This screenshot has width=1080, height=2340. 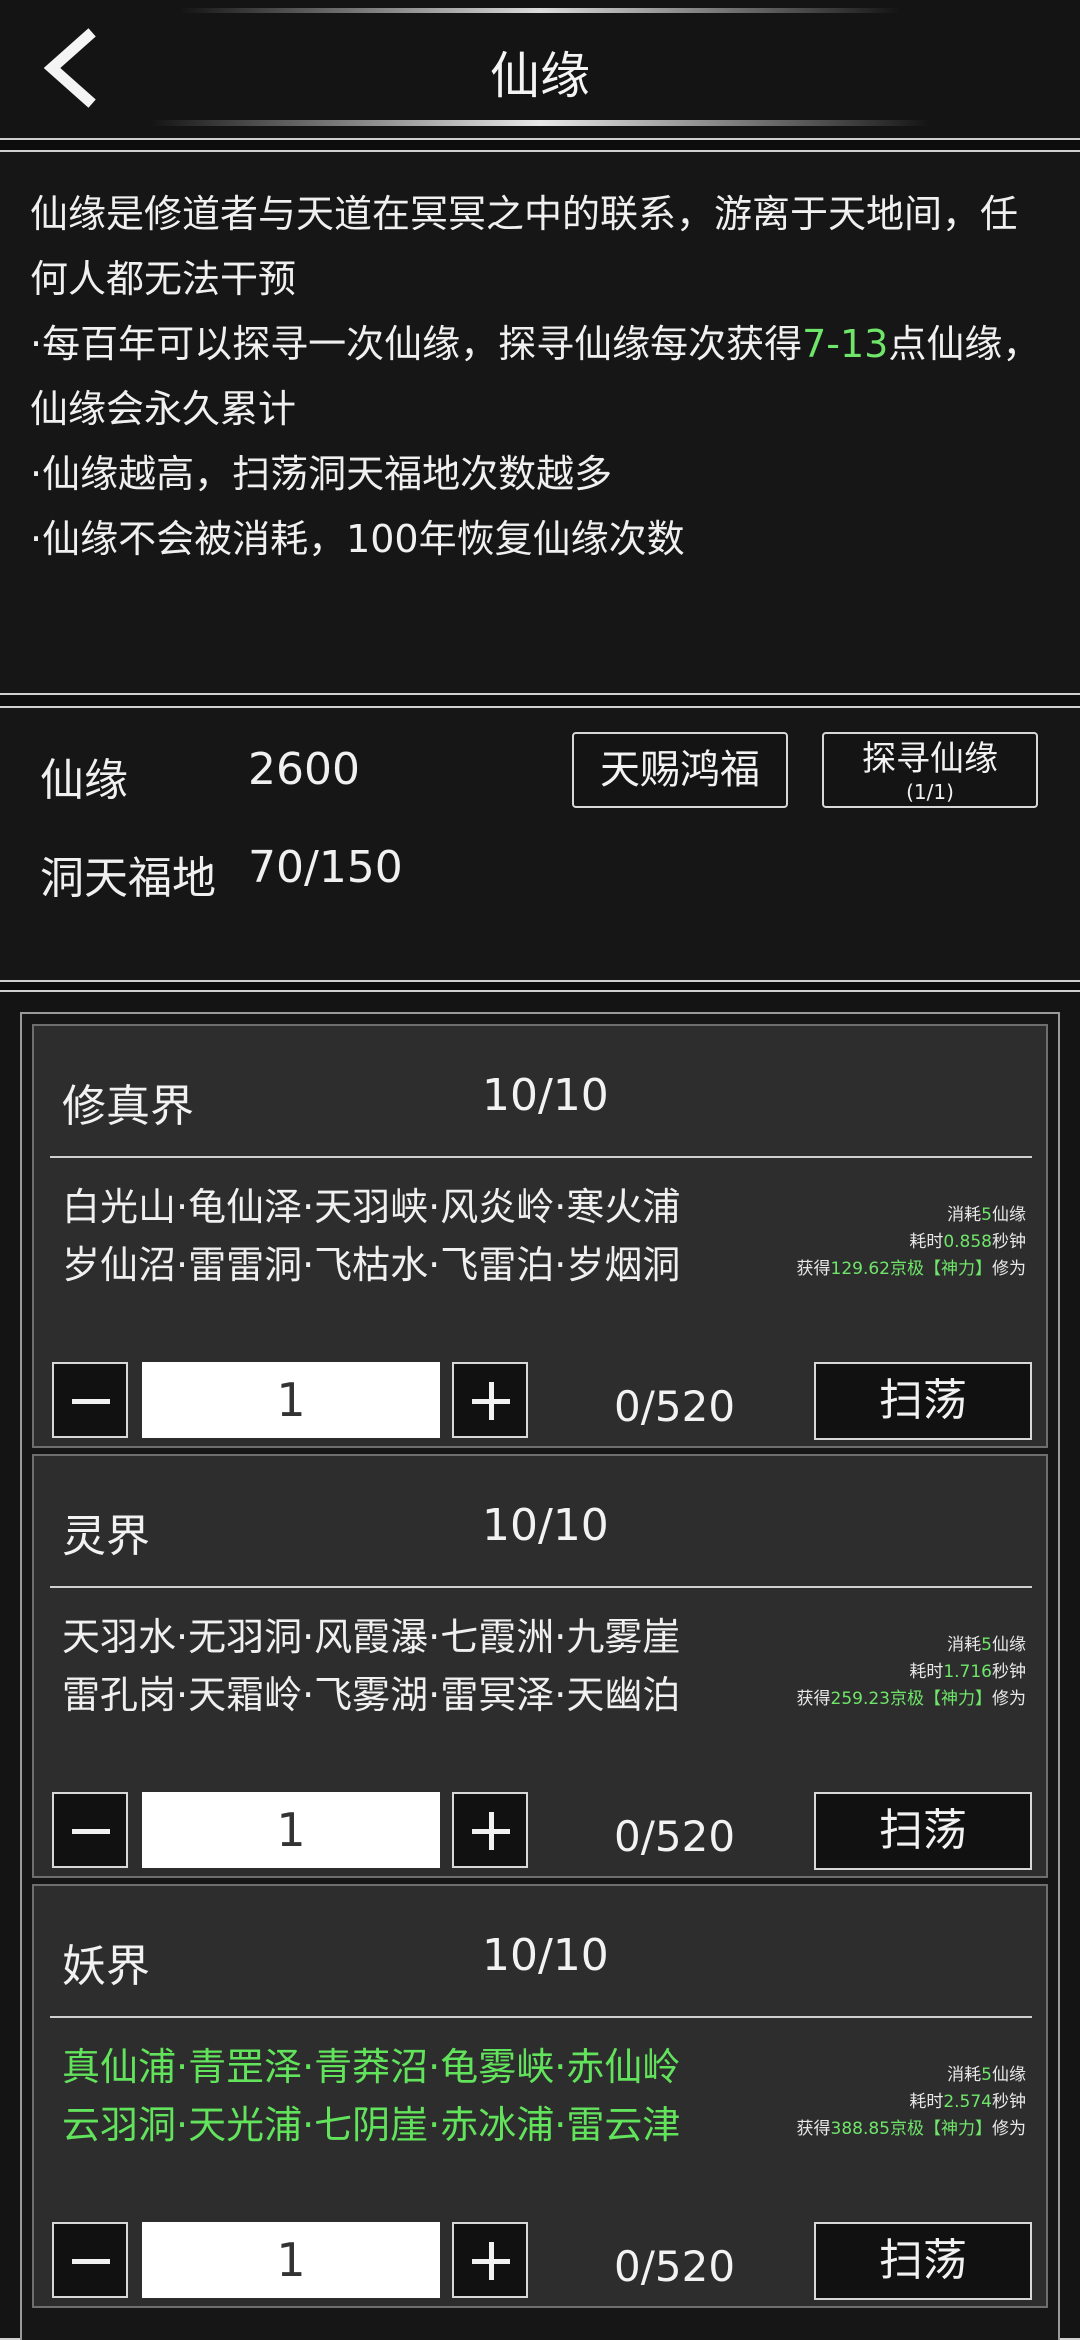 What do you see at coordinates (128, 878) in the screenshot?
I see `dongtian-label: 洞天福地` at bounding box center [128, 878].